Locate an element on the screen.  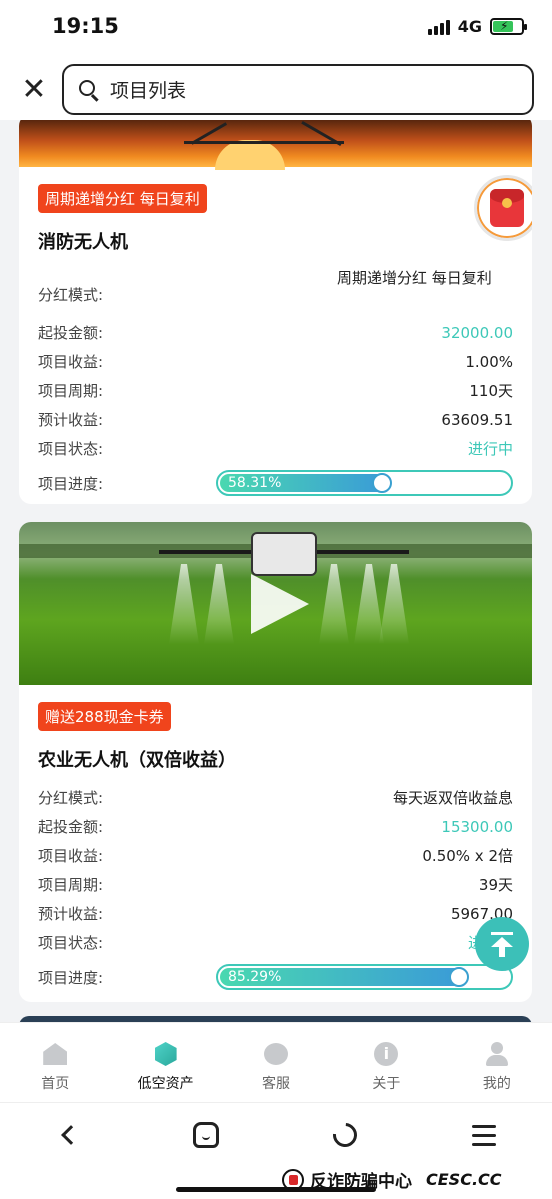
detail-row: 起投金额: 15300.00 is located at coordinates (275, 827).